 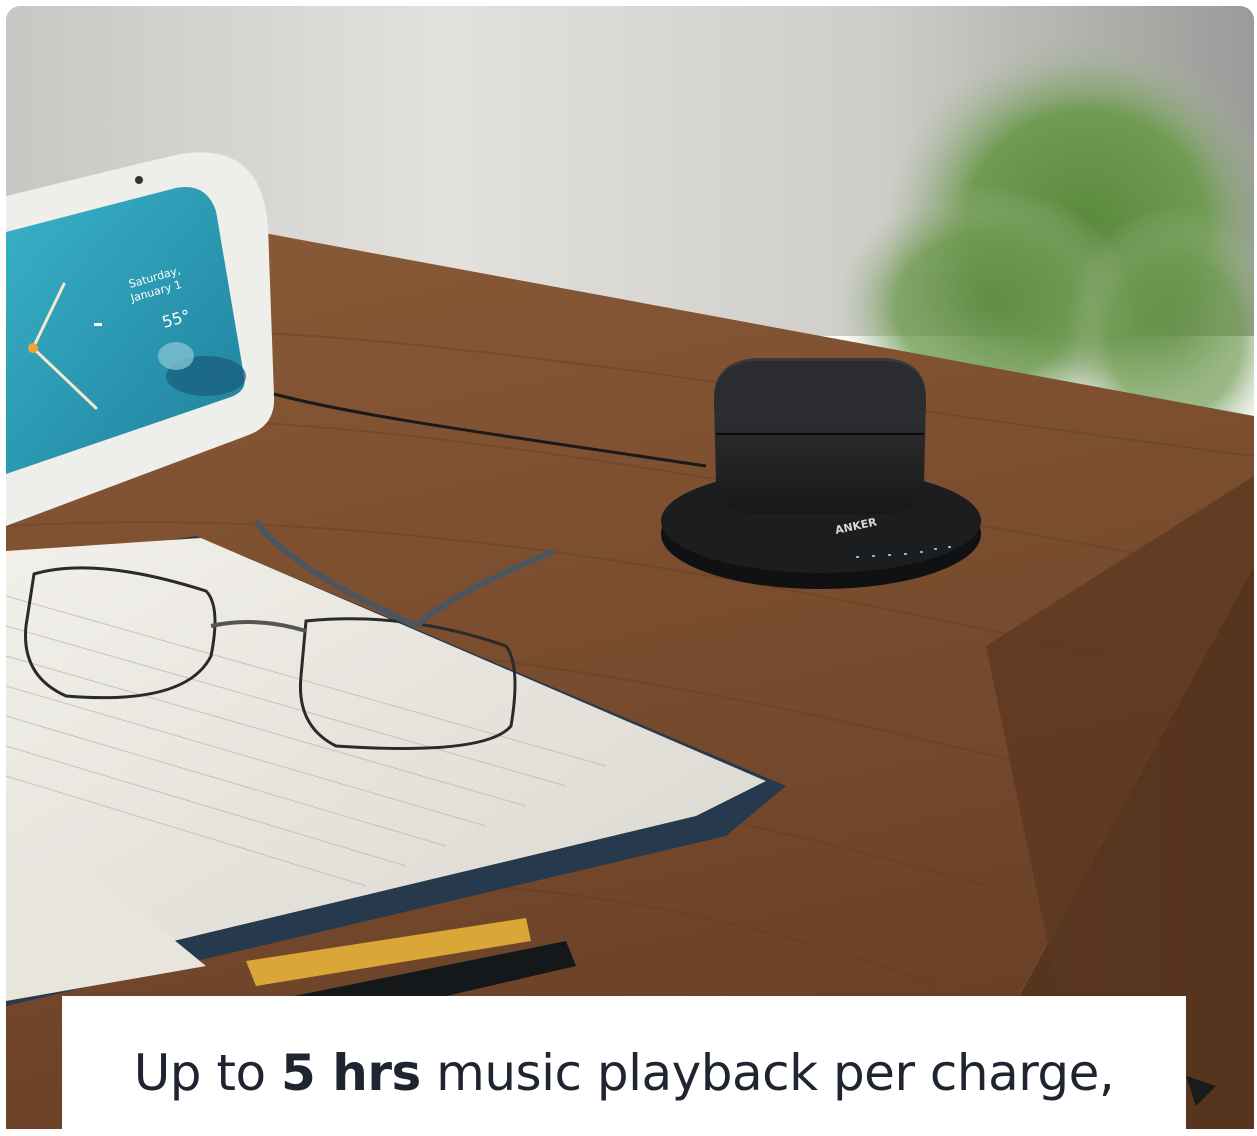 I want to click on caption-headline: Up to 5 hrs music playback per charge,, so click(x=624, y=1073).